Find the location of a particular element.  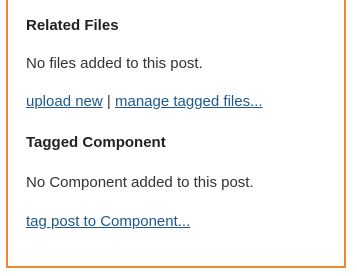

tagged-component-heading: Tagged Component is located at coordinates (96, 142).